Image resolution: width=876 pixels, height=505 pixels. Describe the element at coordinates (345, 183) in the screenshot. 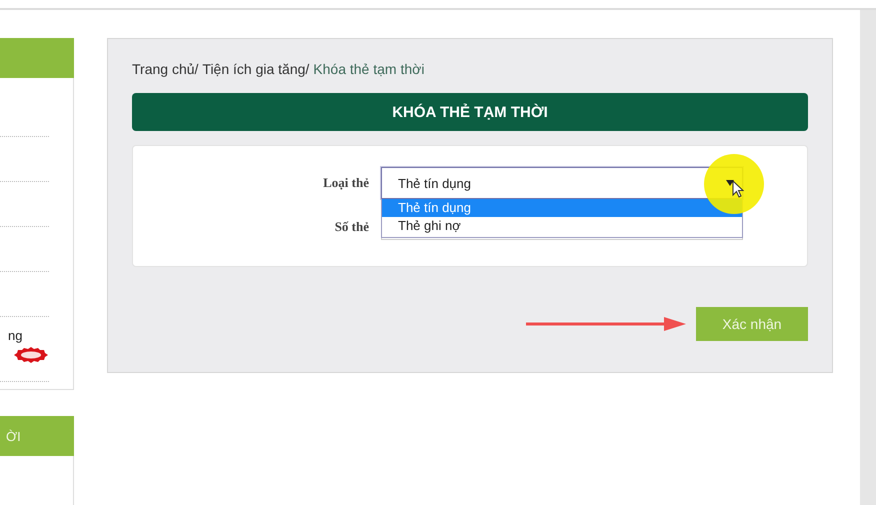

I see `field-label: Loại thẻ` at that location.